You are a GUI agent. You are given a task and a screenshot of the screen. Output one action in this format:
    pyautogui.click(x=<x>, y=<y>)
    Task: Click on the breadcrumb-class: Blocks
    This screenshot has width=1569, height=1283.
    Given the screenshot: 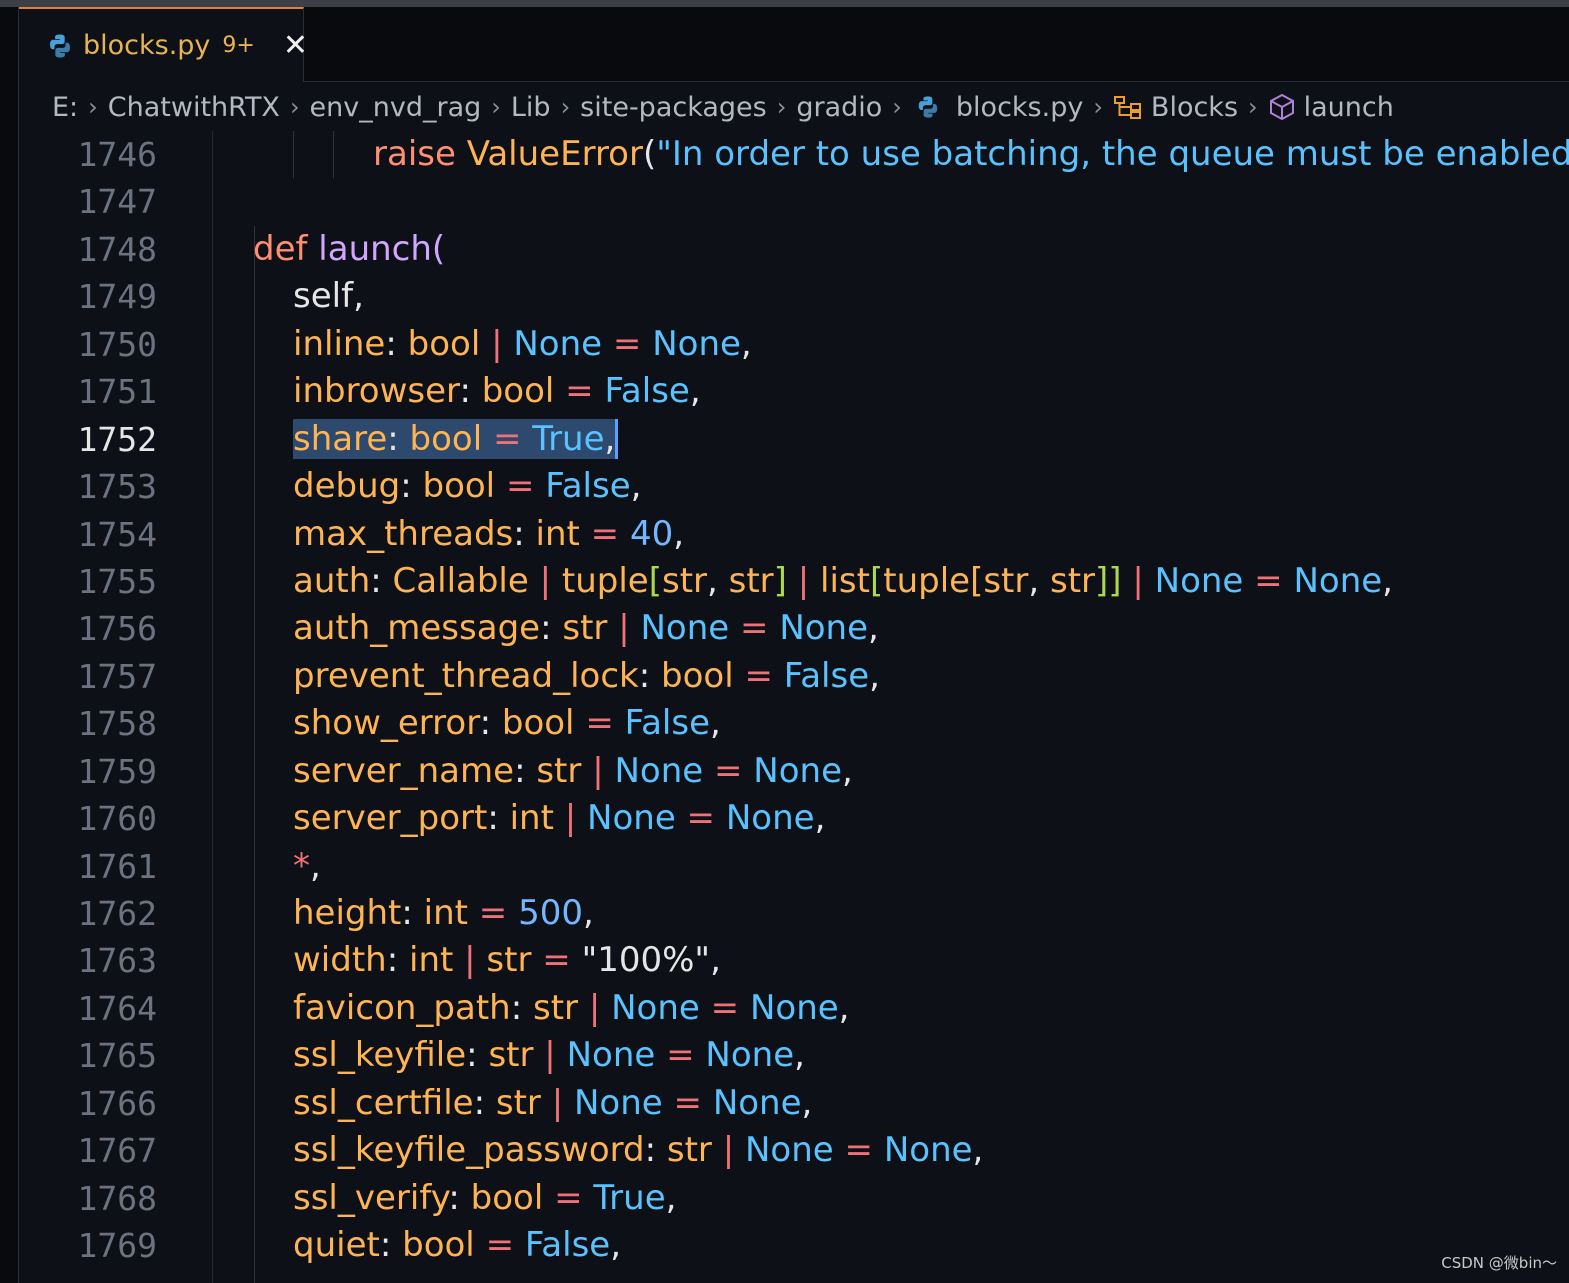 What is the action you would take?
    pyautogui.click(x=1194, y=107)
    